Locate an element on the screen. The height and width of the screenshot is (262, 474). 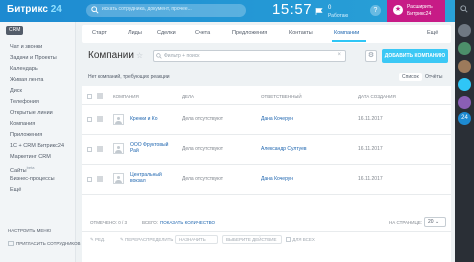
column-header-responsible: Ответственный is located at coordinates (281, 96).